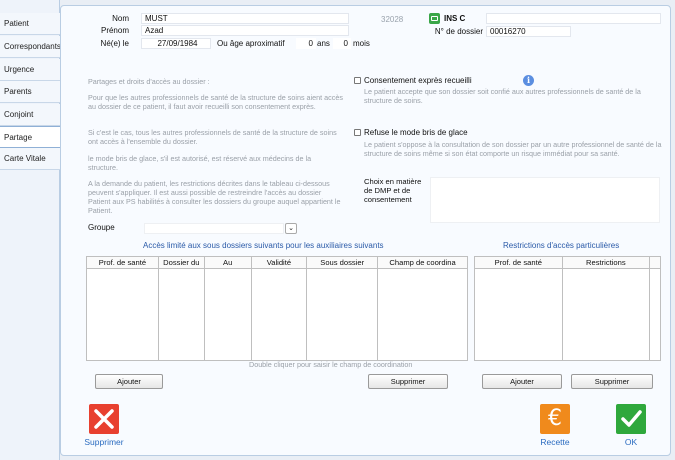 The image size is (675, 460). I want to click on age-months-unit: mois, so click(361, 43).